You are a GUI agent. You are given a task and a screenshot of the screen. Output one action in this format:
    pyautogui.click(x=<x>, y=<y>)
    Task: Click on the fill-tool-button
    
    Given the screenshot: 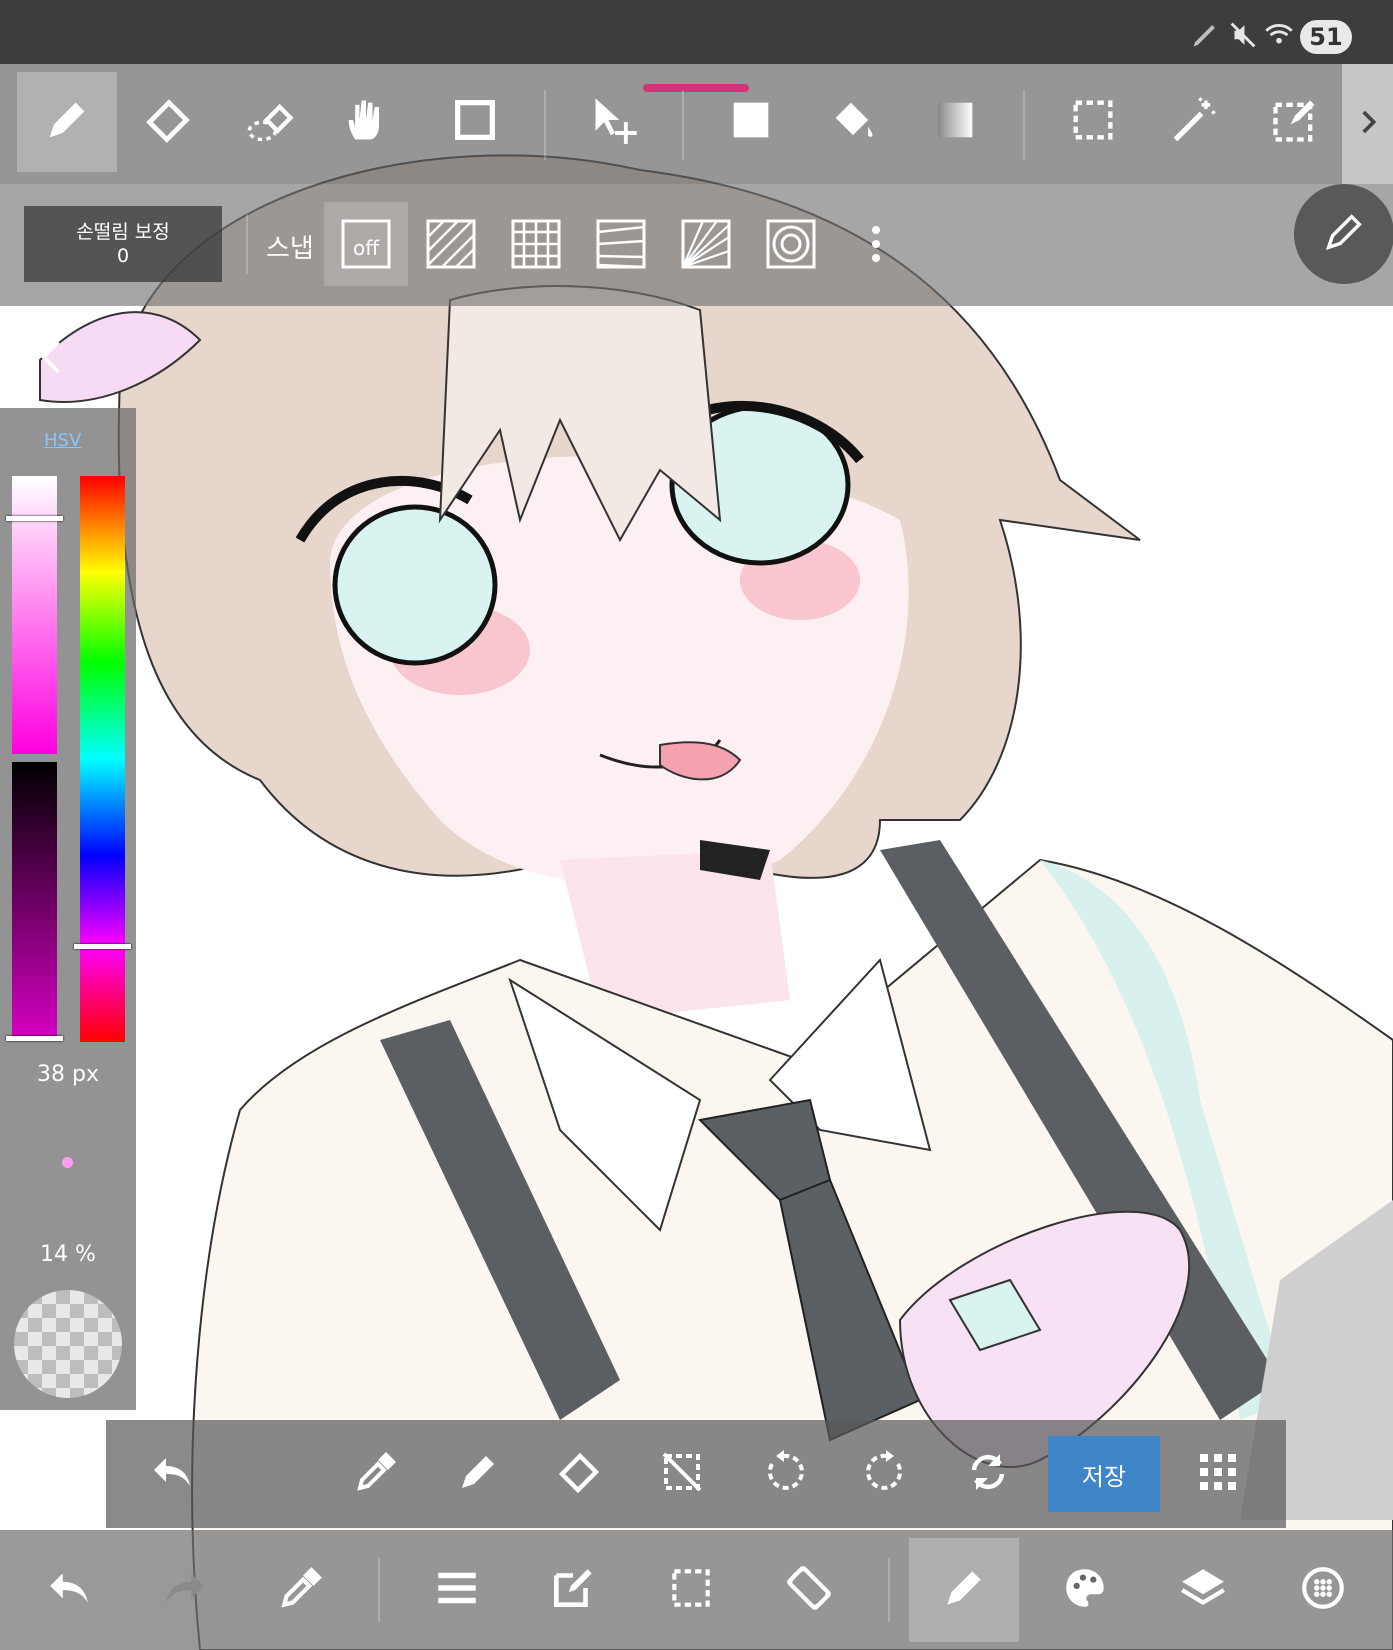 What is the action you would take?
    pyautogui.click(x=751, y=122)
    